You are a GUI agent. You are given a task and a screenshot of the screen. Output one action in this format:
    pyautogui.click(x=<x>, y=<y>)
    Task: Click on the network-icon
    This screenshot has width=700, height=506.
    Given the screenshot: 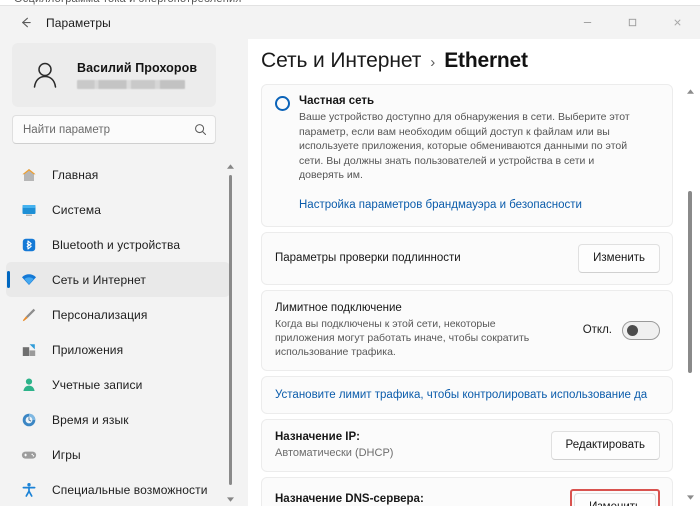 What is the action you would take?
    pyautogui.click(x=29, y=280)
    